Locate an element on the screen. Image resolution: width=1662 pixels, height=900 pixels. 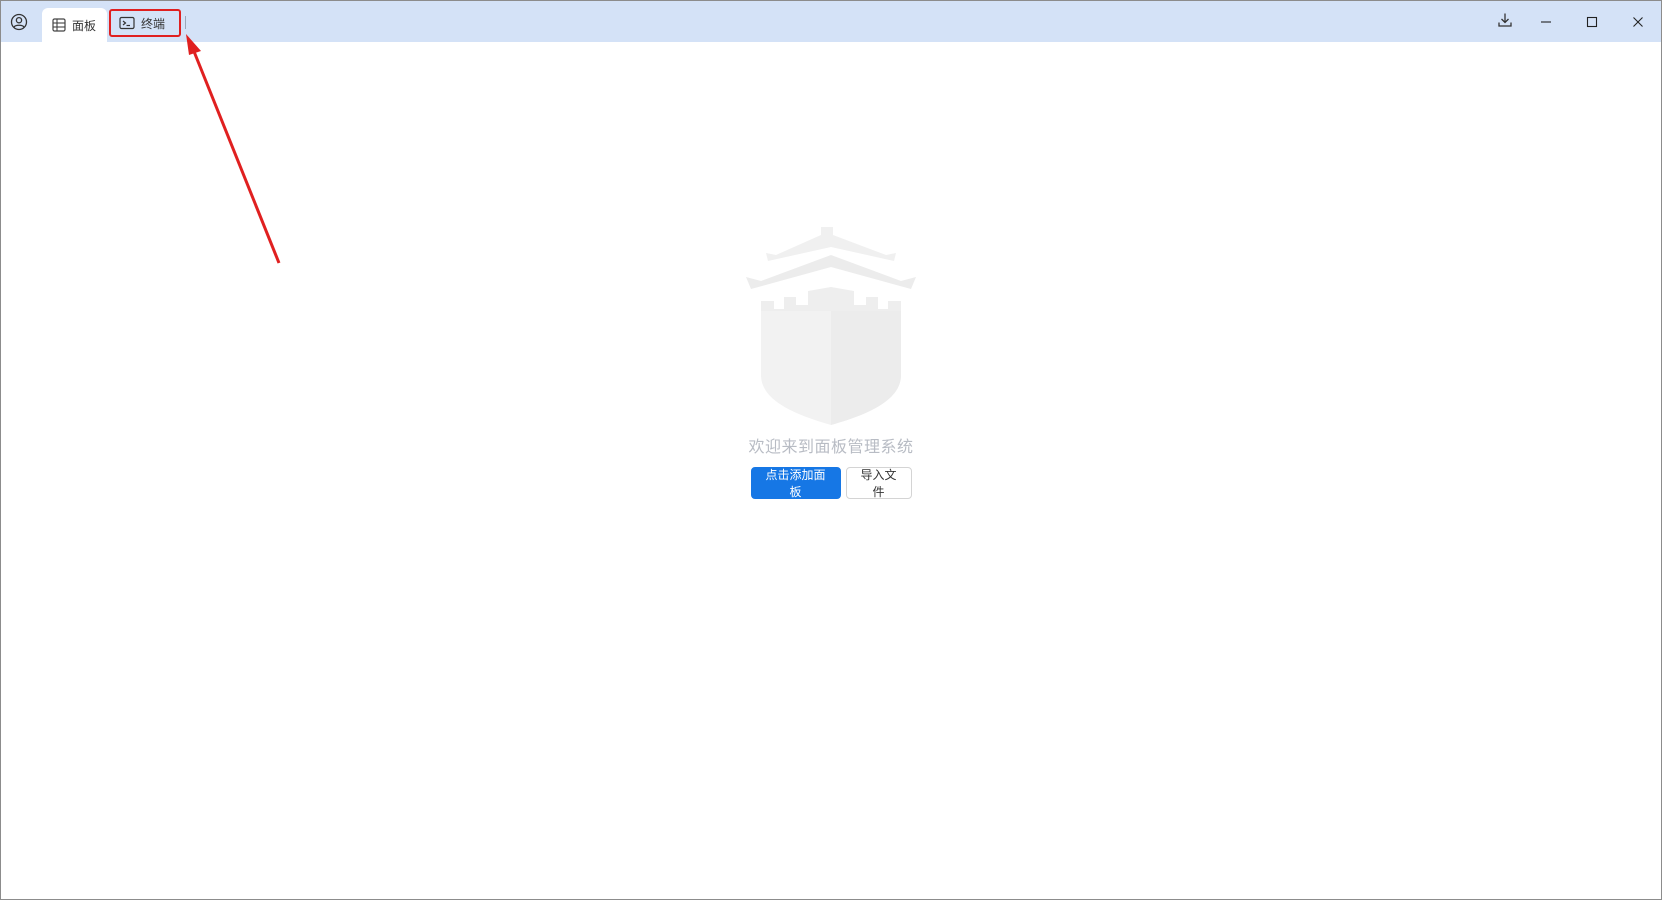
close-button is located at coordinates (1638, 21).